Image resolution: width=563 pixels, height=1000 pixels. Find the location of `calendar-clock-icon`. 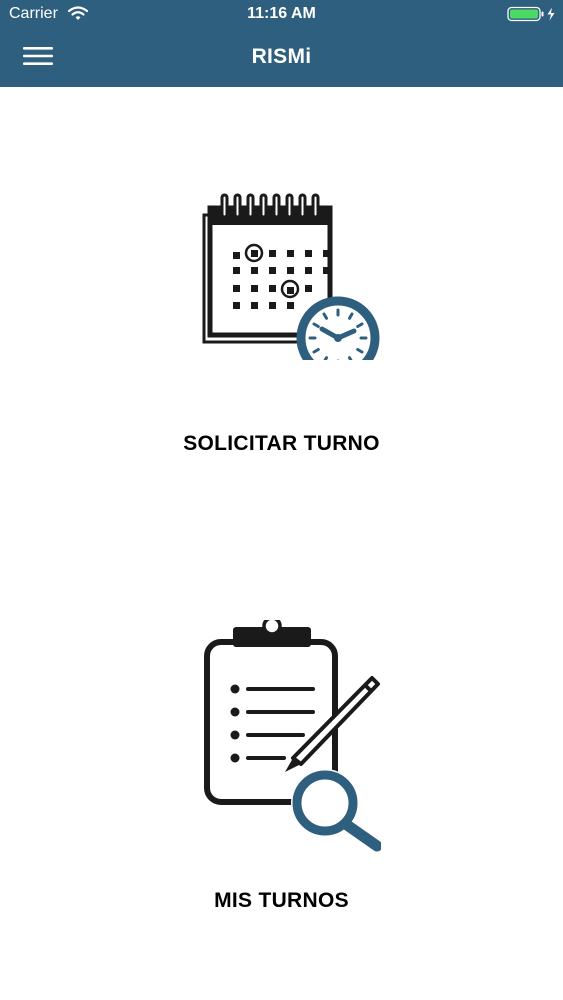

calendar-clock-icon is located at coordinates (291, 276).